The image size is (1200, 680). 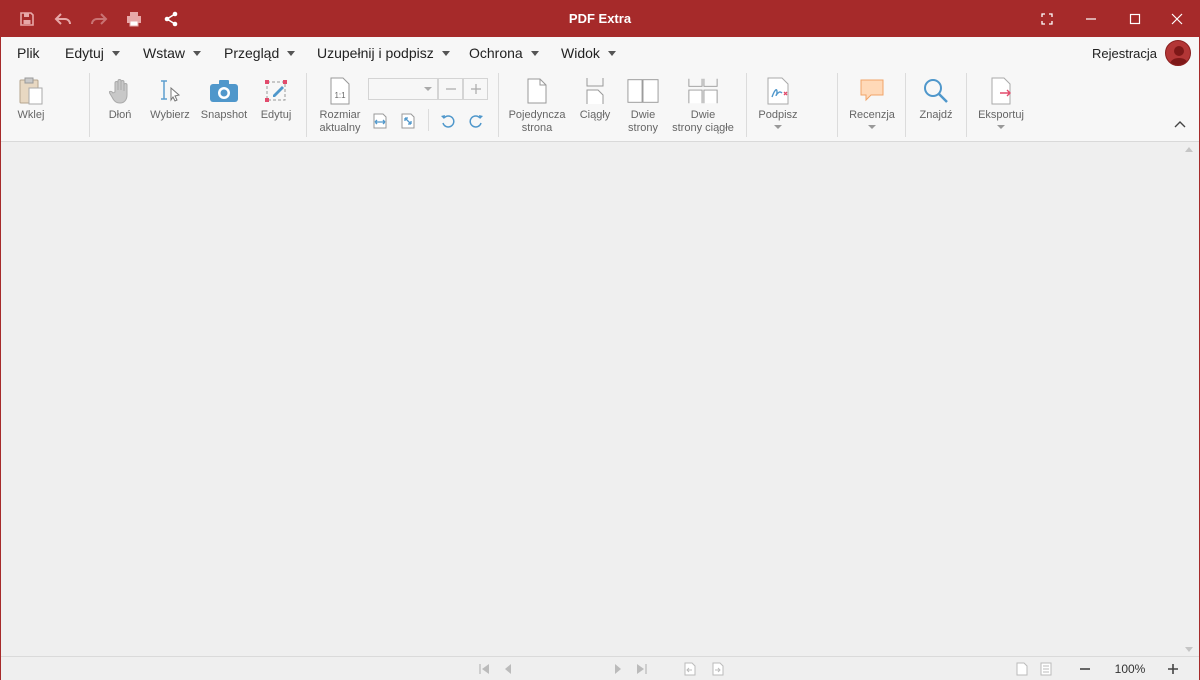 What do you see at coordinates (1189, 149) in the screenshot?
I see `scroll-up-icon` at bounding box center [1189, 149].